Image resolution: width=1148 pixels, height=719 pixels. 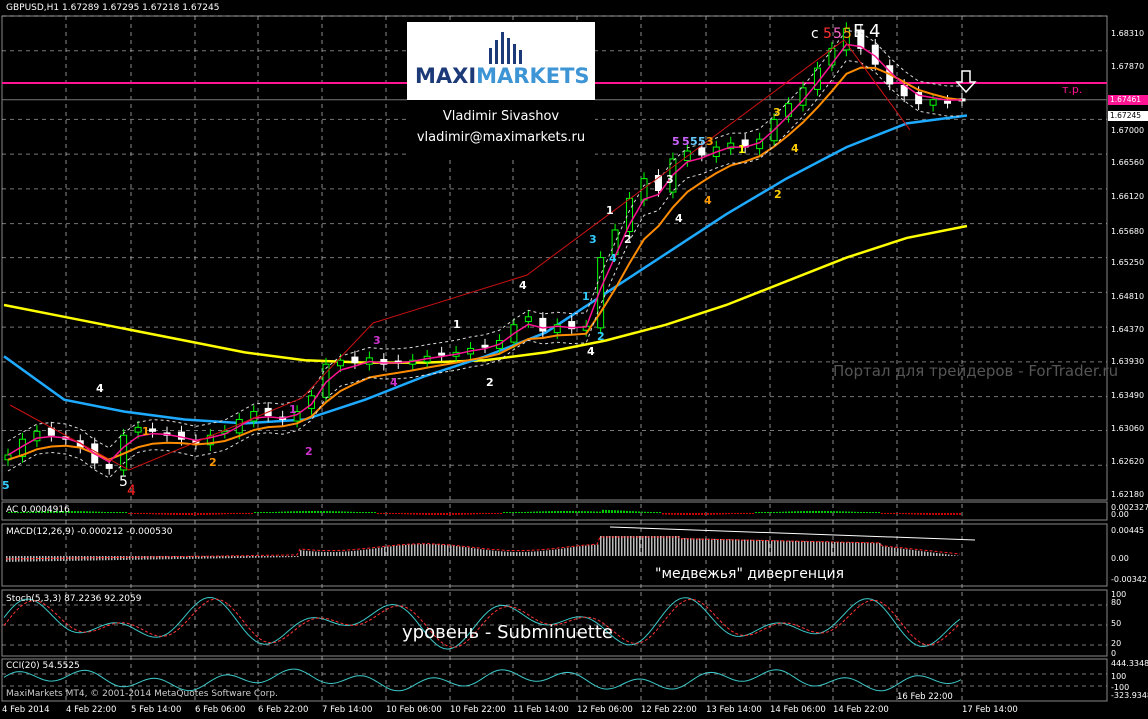 What do you see at coordinates (847, 34) in the screenshot?
I see `wave-label-5c: 5` at bounding box center [847, 34].